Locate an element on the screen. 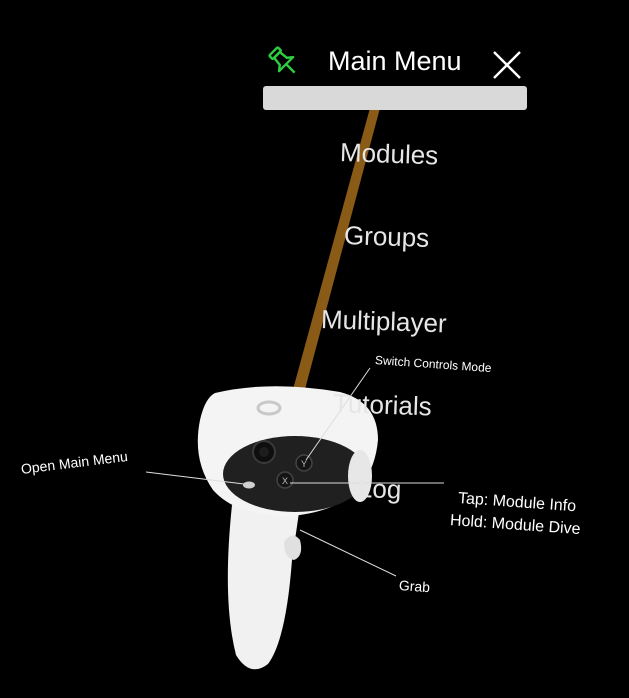 This screenshot has width=629, height=698. vr-controller: Y X is located at coordinates (287, 528).